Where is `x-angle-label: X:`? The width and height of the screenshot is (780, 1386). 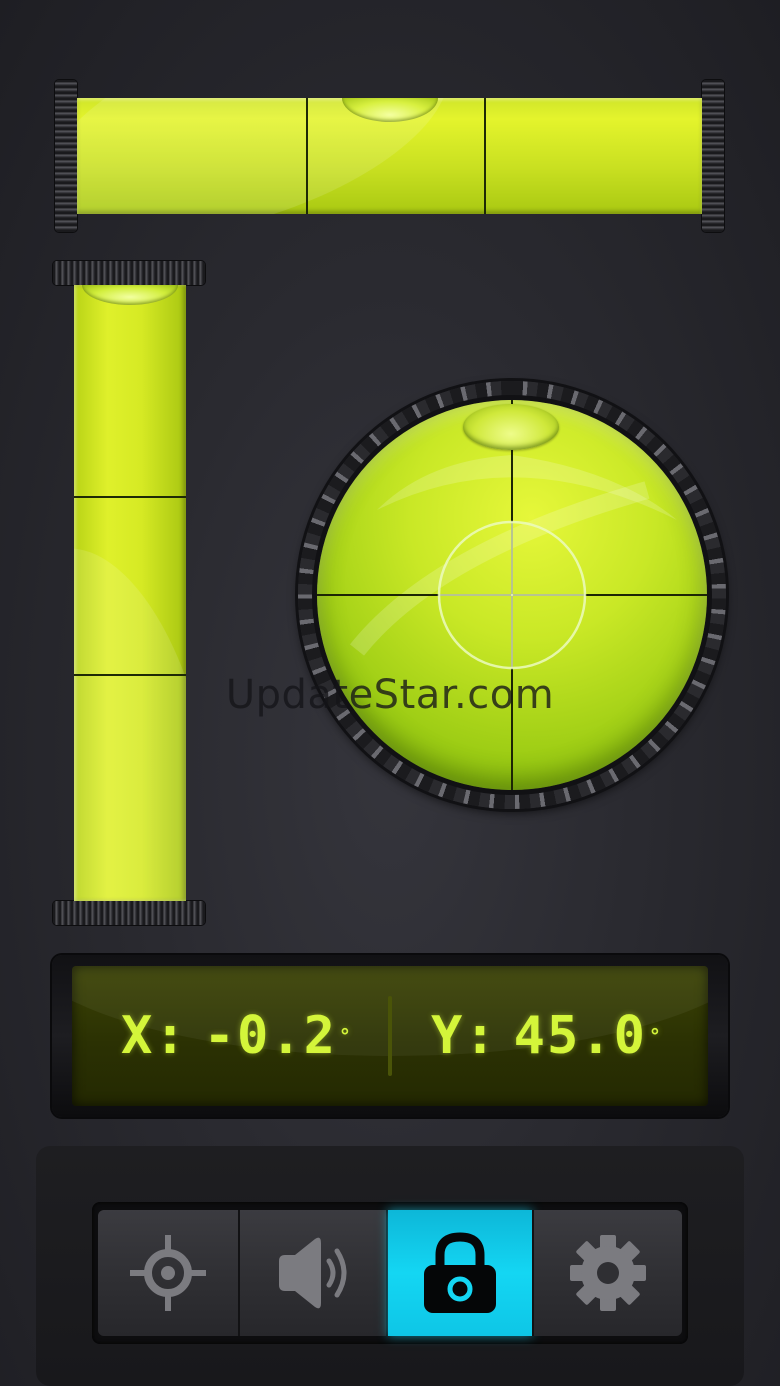 x-angle-label: X: is located at coordinates (154, 1036).